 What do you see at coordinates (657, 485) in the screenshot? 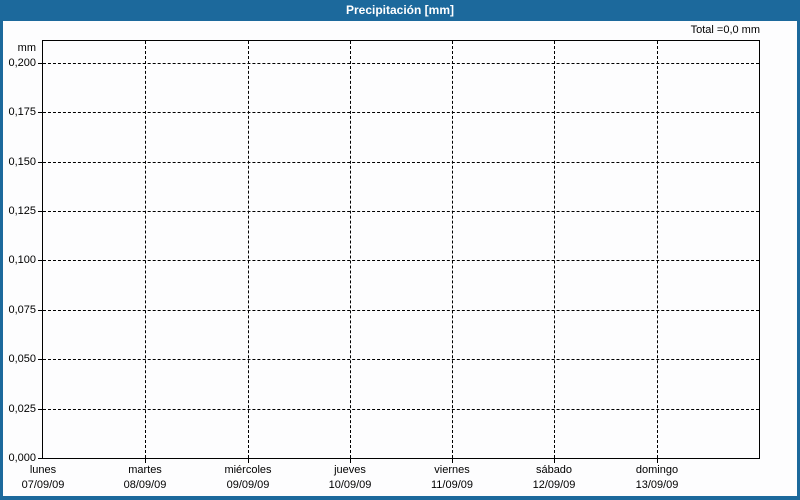
I see `day-date-label: 13/09/09` at bounding box center [657, 485].